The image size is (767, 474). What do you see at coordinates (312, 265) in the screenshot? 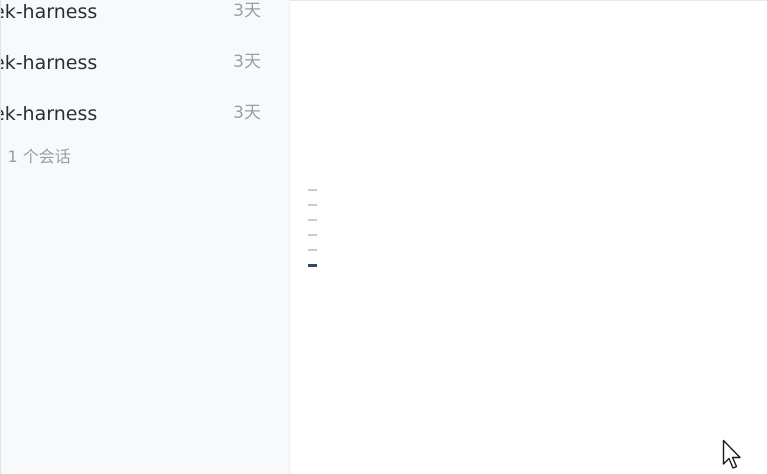
I see `scroll-mark-active` at bounding box center [312, 265].